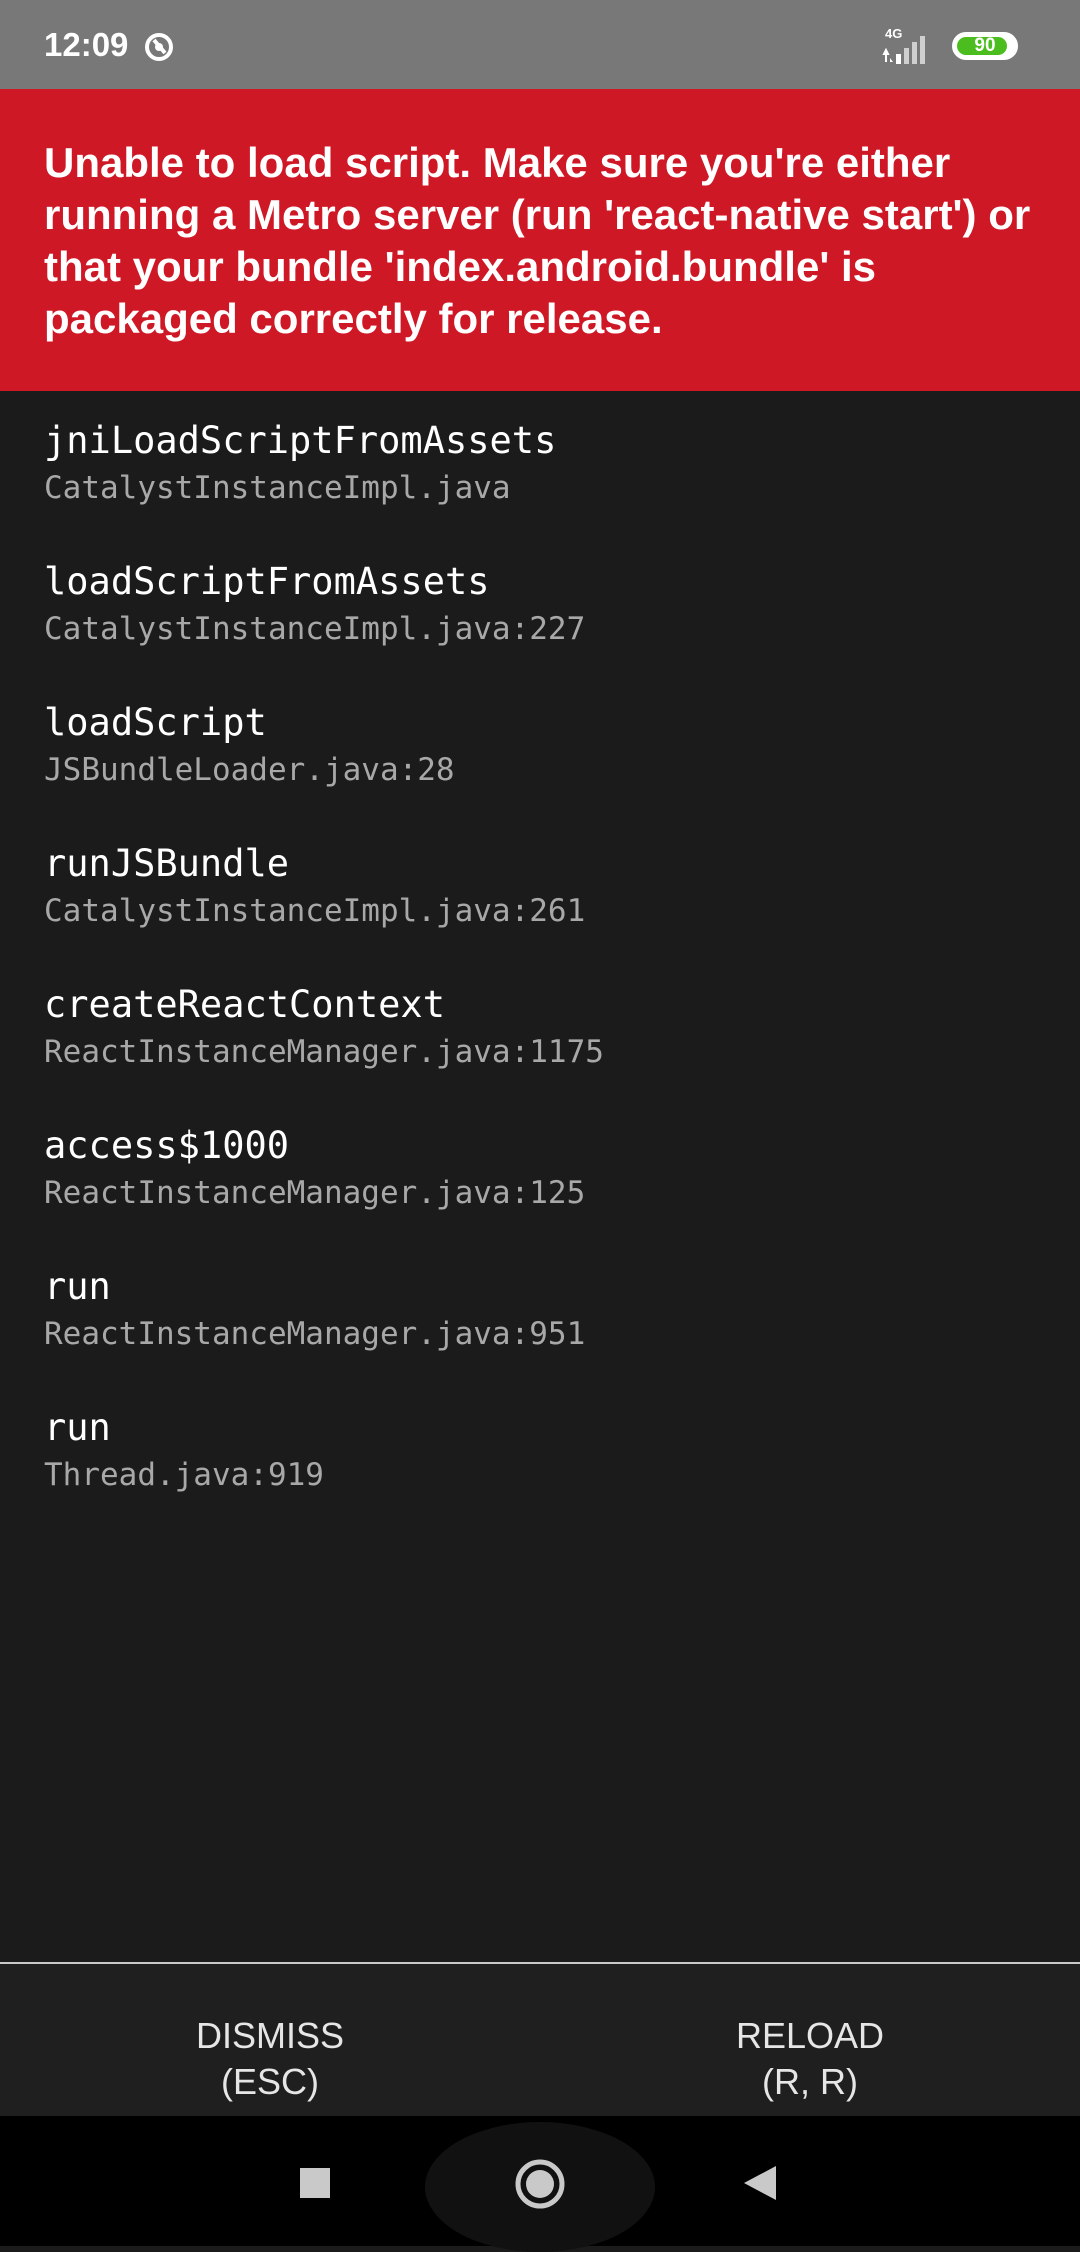 The width and height of the screenshot is (1080, 2252). What do you see at coordinates (315, 1334) in the screenshot?
I see `stack-frame-file: ReactInstanceManager.java:951` at bounding box center [315, 1334].